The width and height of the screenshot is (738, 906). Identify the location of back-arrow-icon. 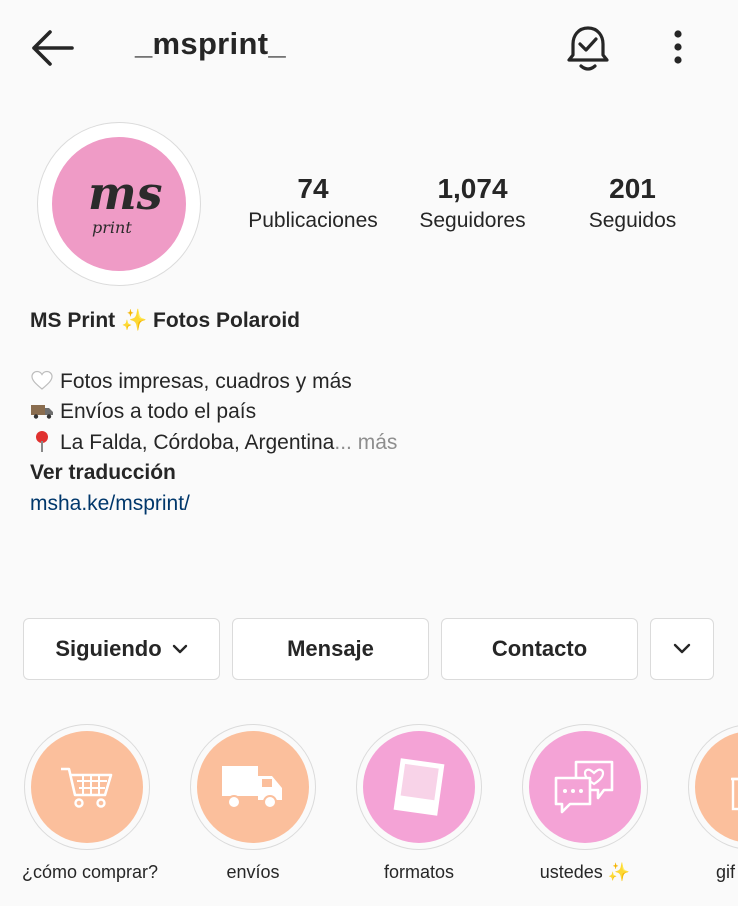
(53, 48).